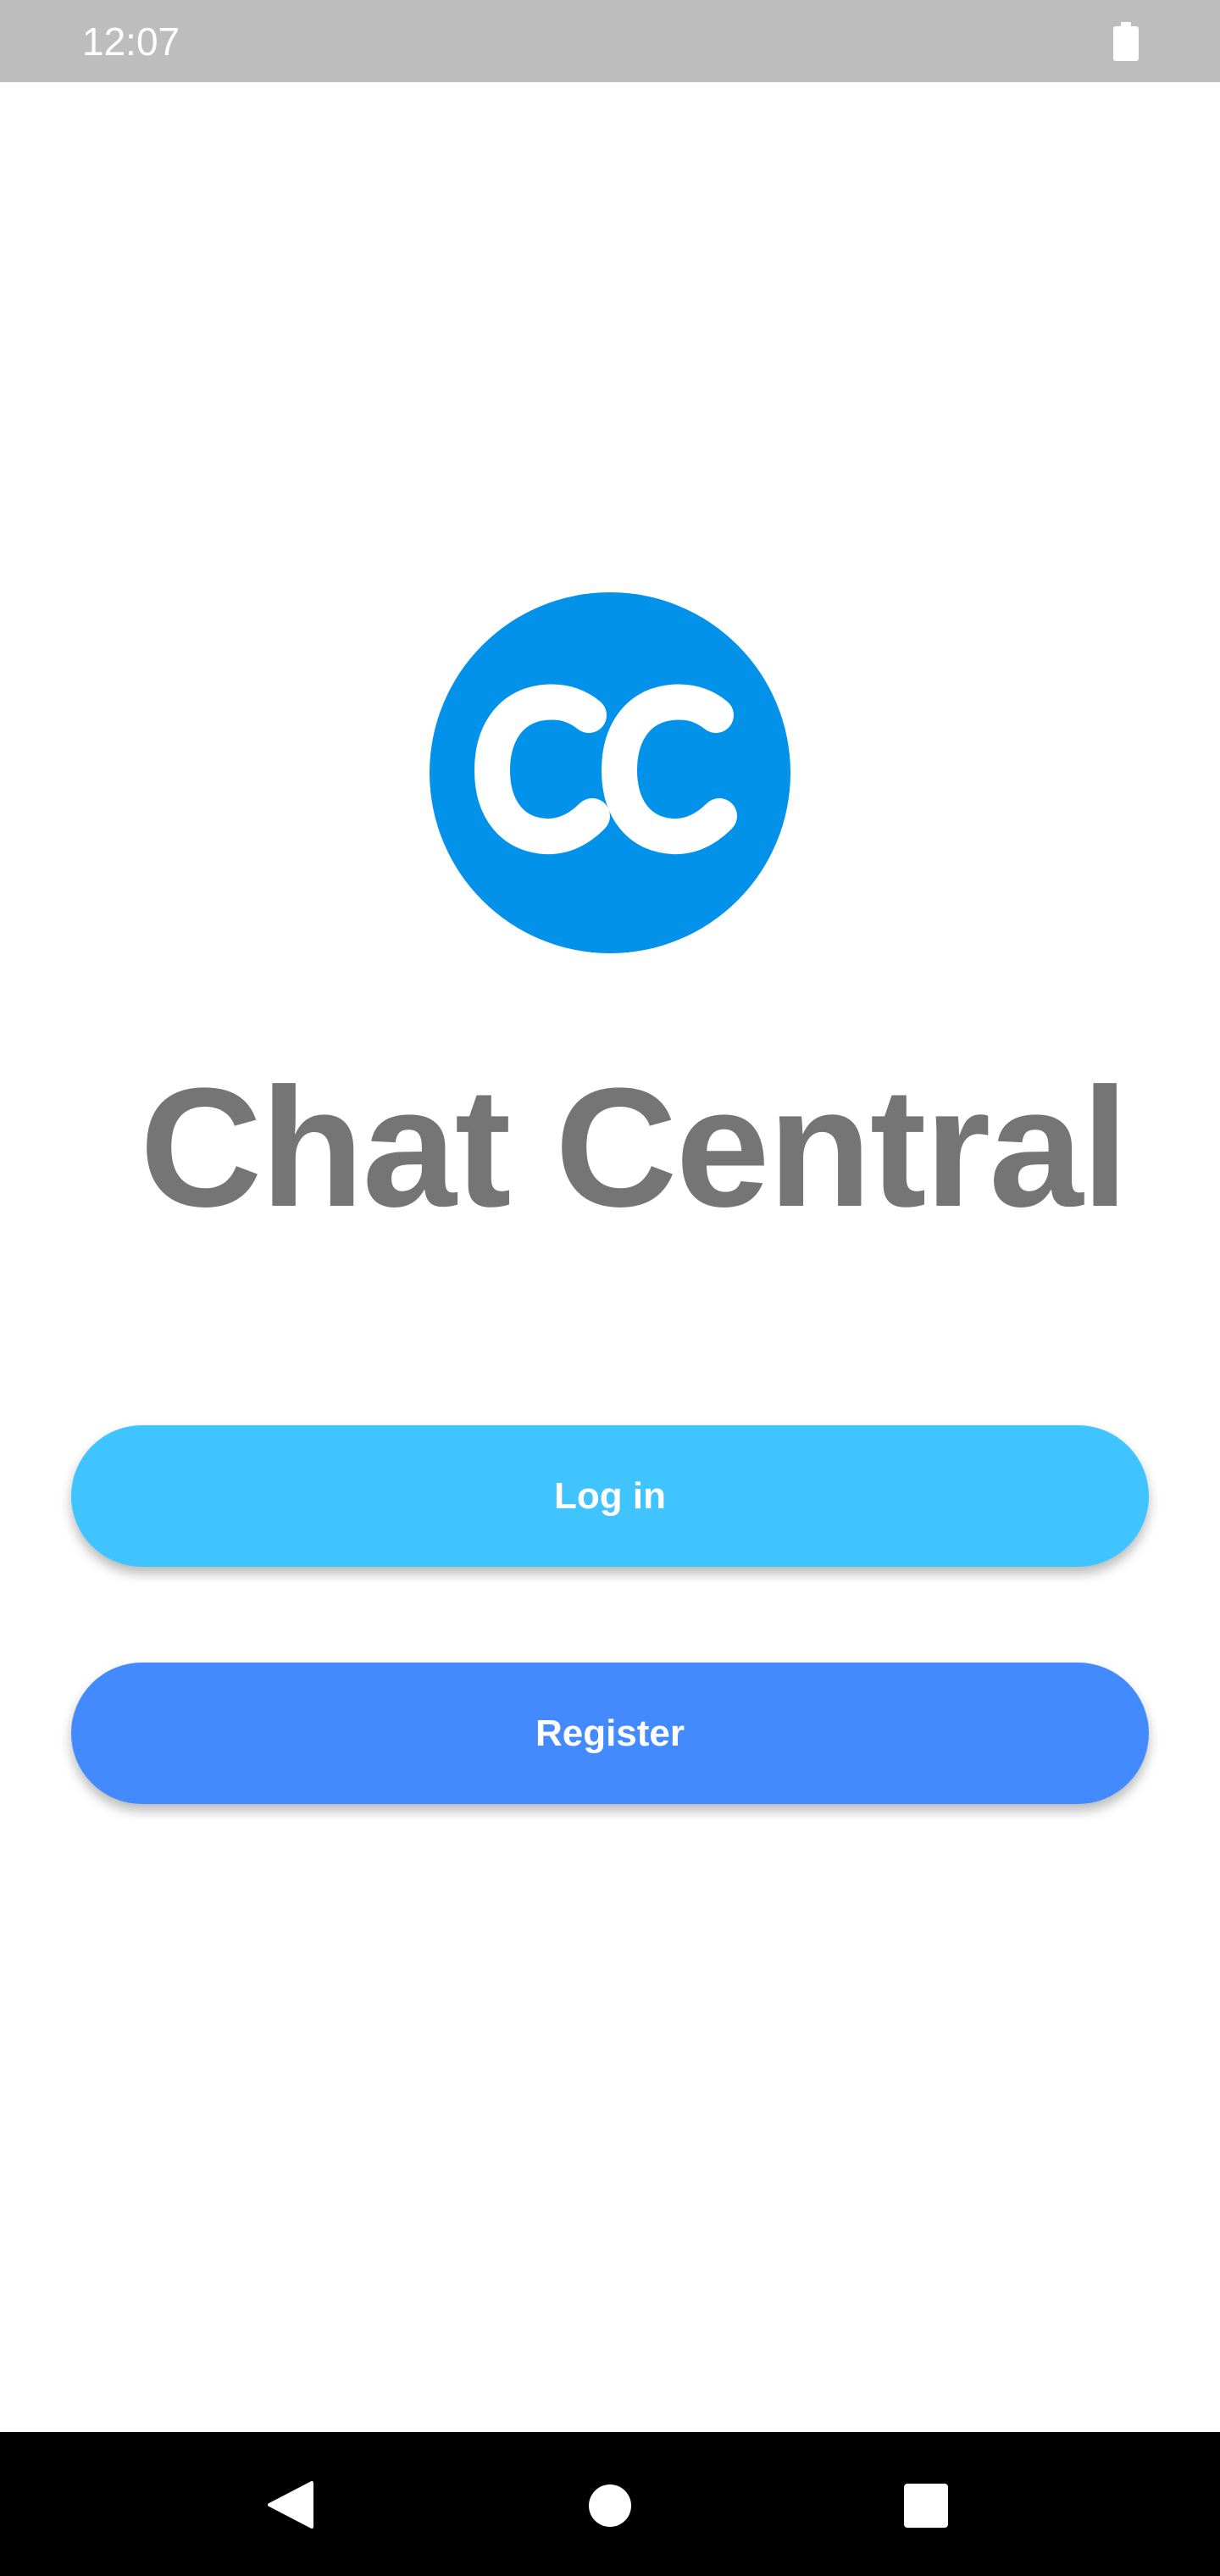 Image resolution: width=1220 pixels, height=2576 pixels. Describe the element at coordinates (131, 41) in the screenshot. I see `status-time: 12:07` at that location.